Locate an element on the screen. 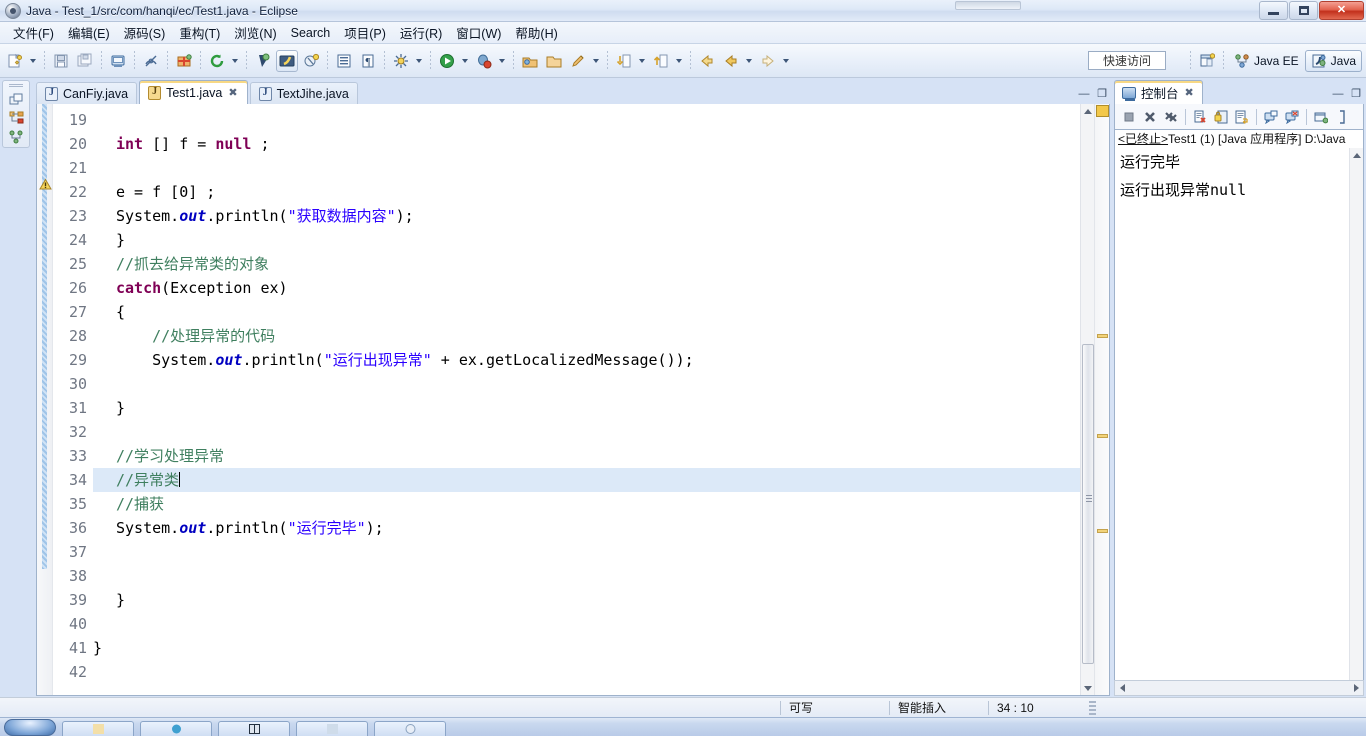  menu-refactor: 重构(T) is located at coordinates (199, 32).